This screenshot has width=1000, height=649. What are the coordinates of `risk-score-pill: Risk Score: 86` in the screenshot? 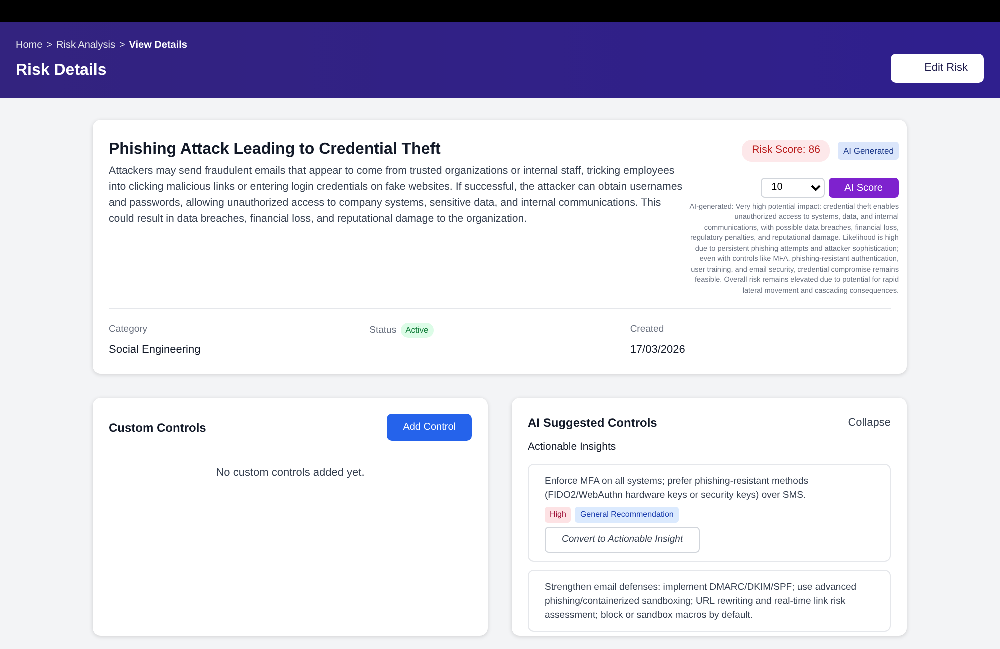 It's located at (786, 151).